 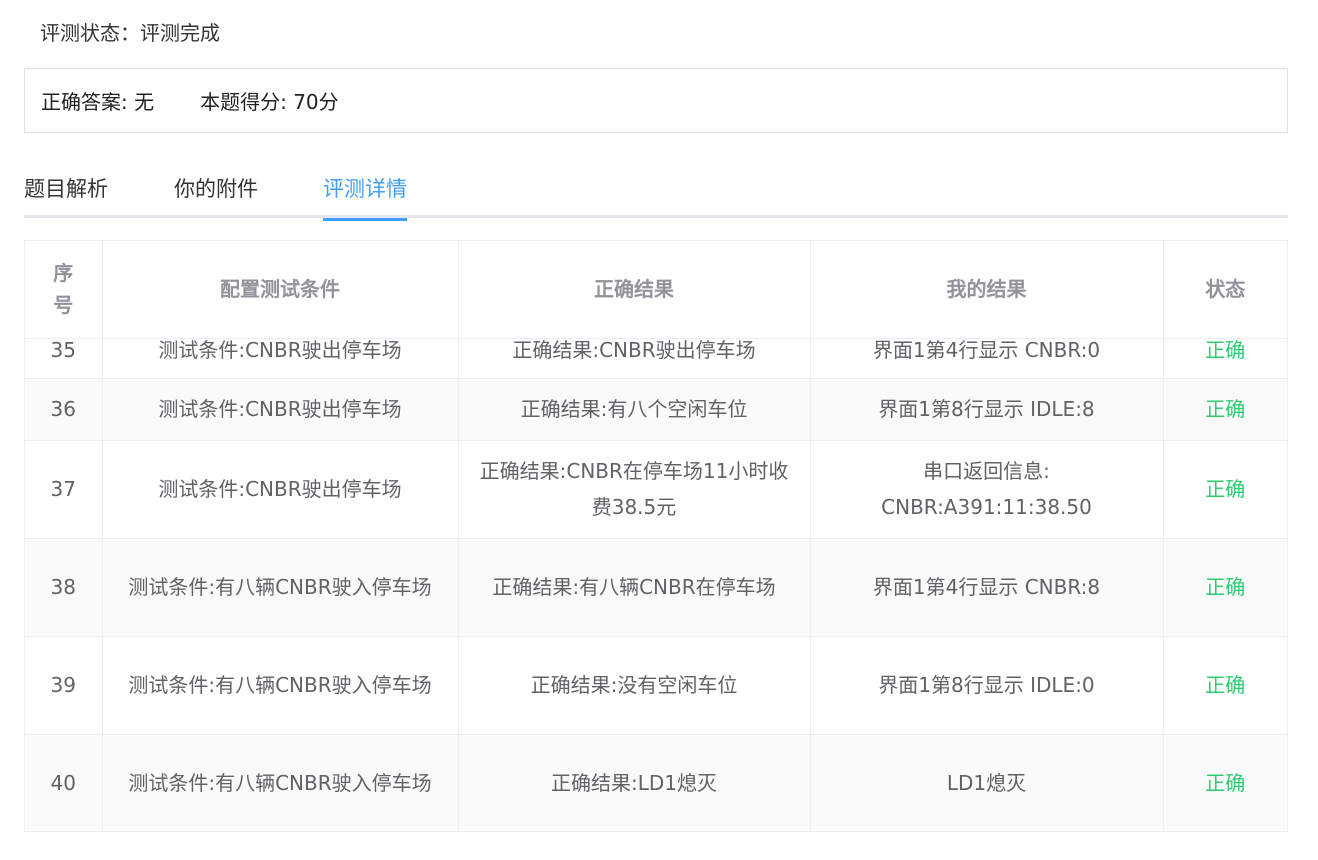 What do you see at coordinates (634, 358) in the screenshot?
I see `cell-expected: 正确结果:CNBR驶出停车场` at bounding box center [634, 358].